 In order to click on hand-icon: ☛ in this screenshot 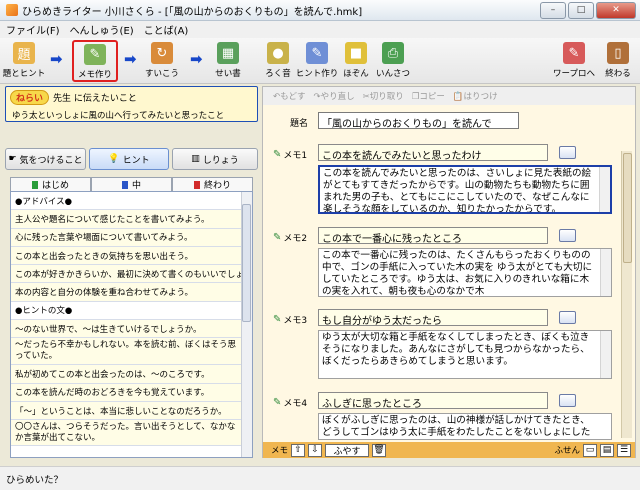, I will do `click(12, 159)`.